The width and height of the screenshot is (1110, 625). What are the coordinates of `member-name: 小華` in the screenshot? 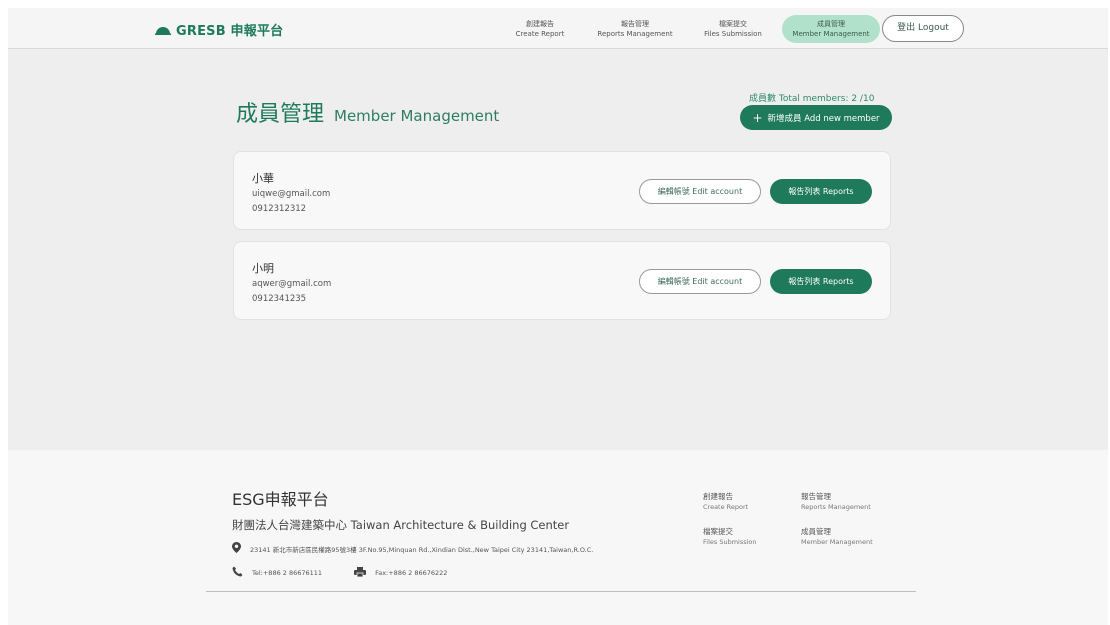 It's located at (263, 178).